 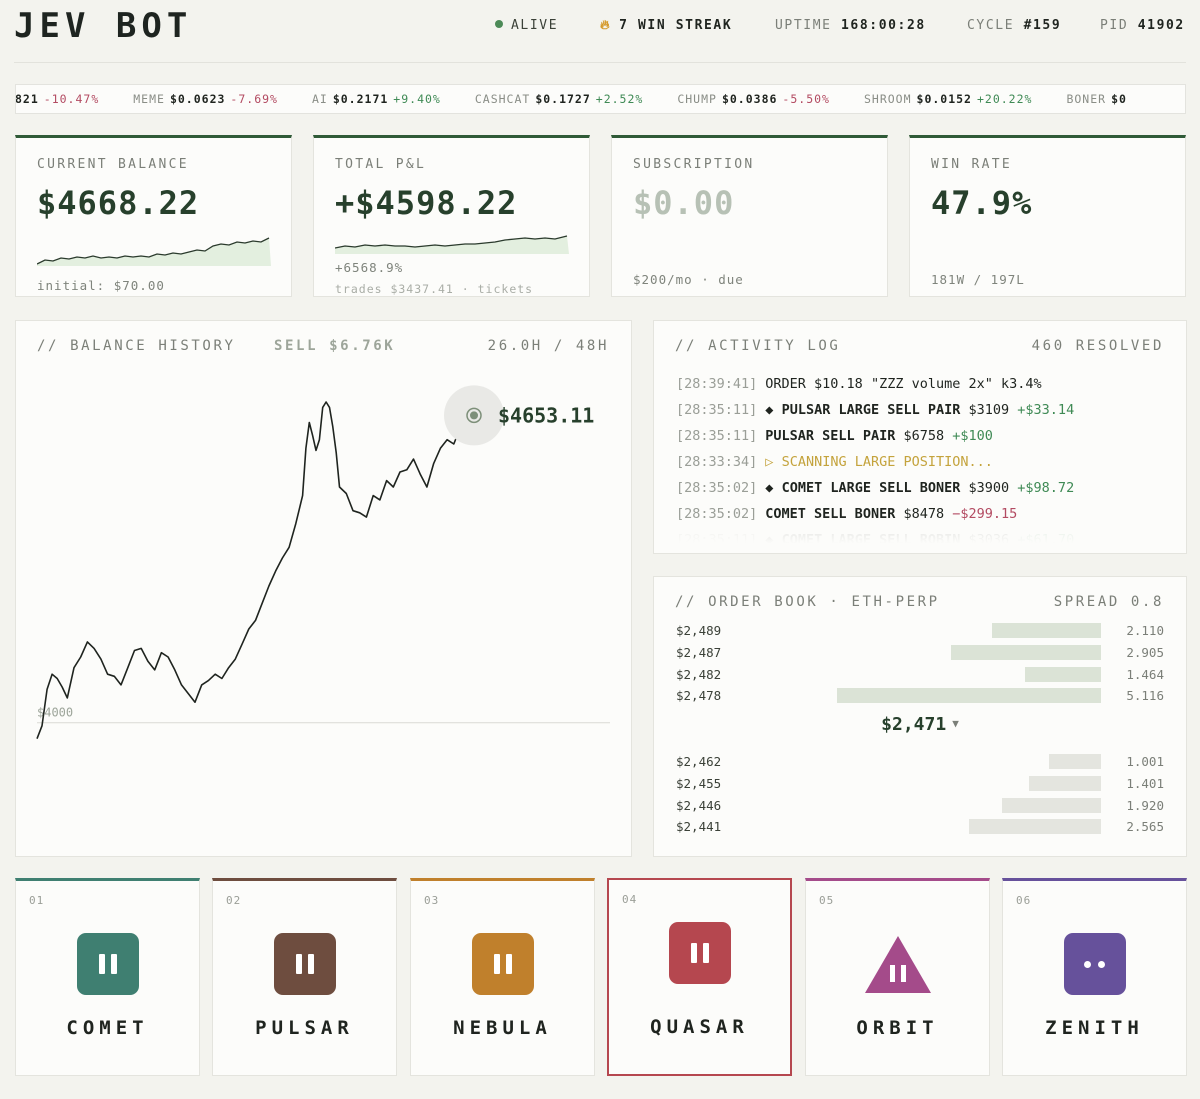 What do you see at coordinates (717, 436) in the screenshot?
I see `log-timestamp: [28:35:11]` at bounding box center [717, 436].